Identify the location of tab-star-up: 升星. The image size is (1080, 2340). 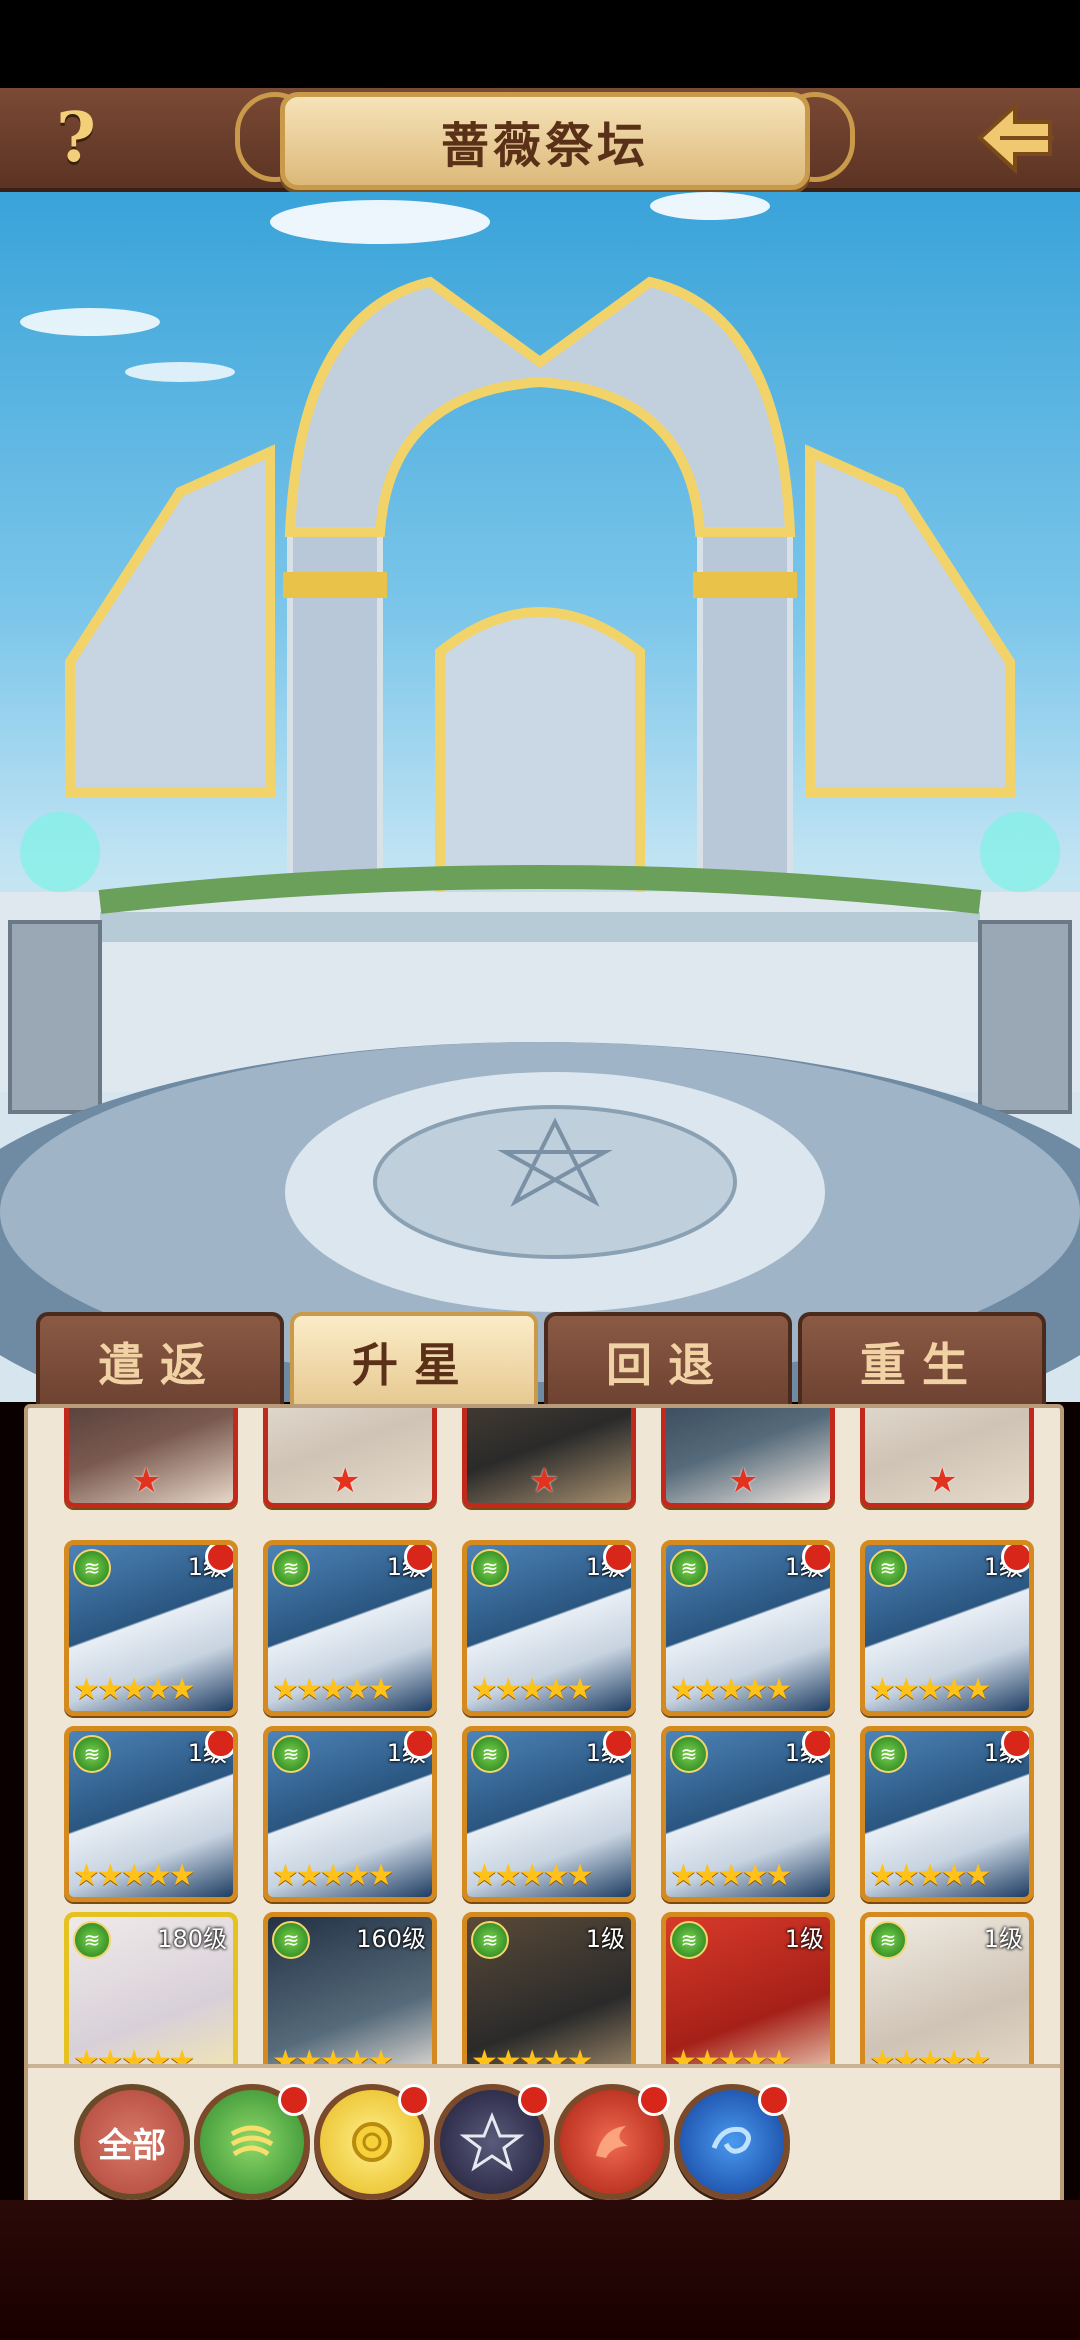
(414, 1360).